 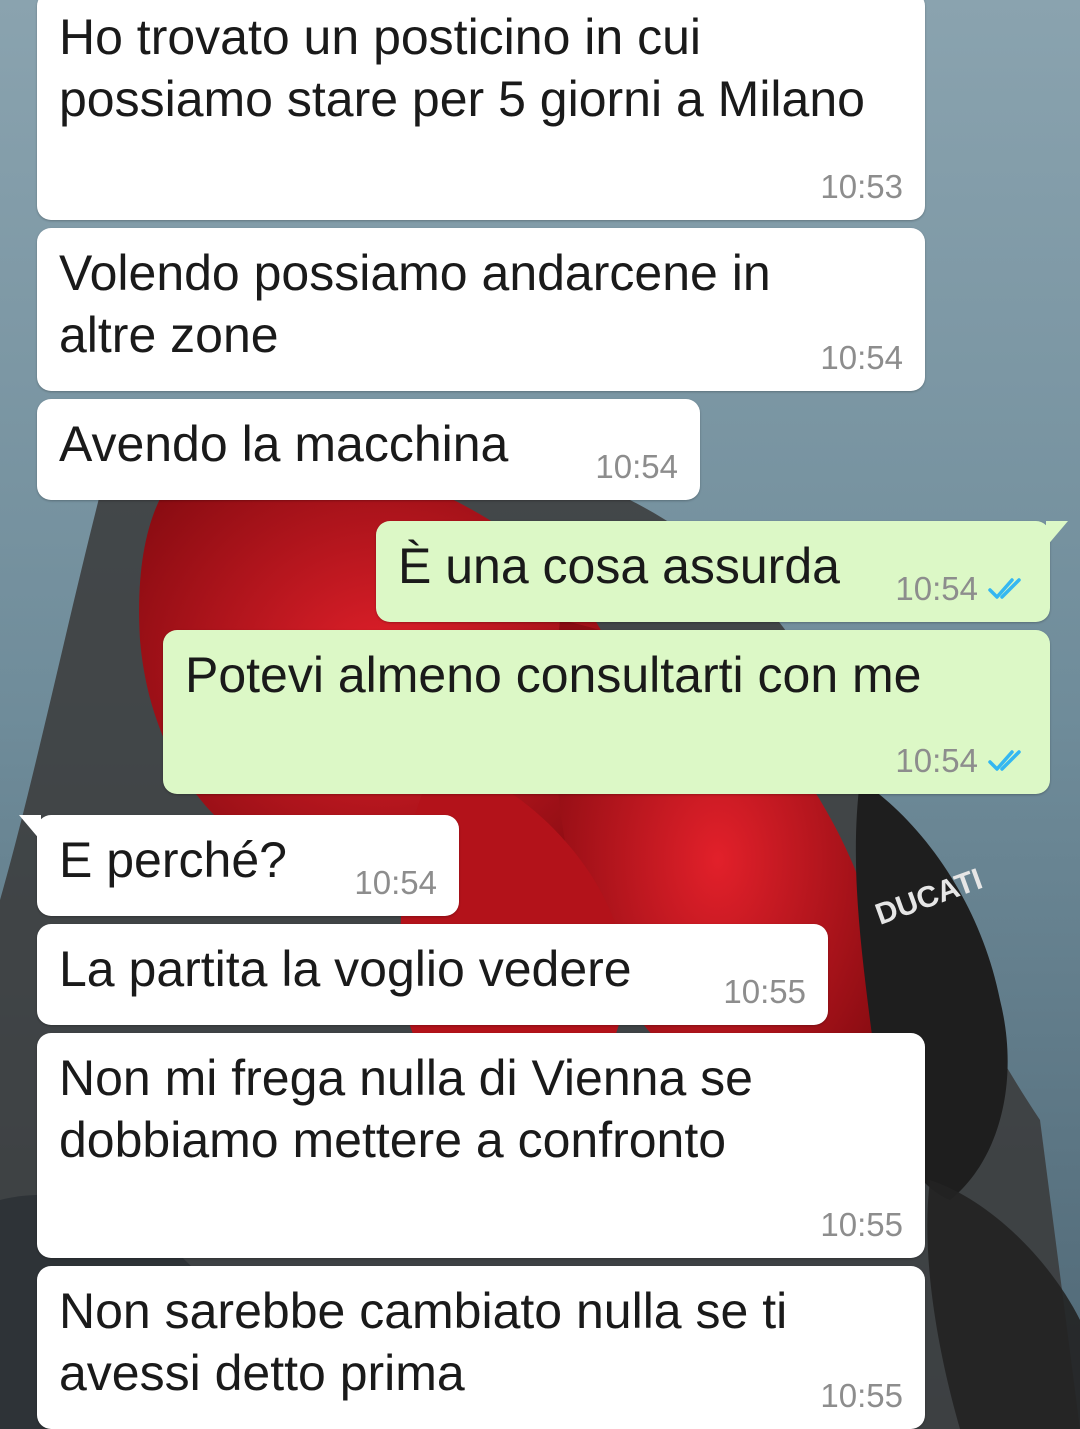 I want to click on message-text: Avendo la macchina, so click(x=284, y=444).